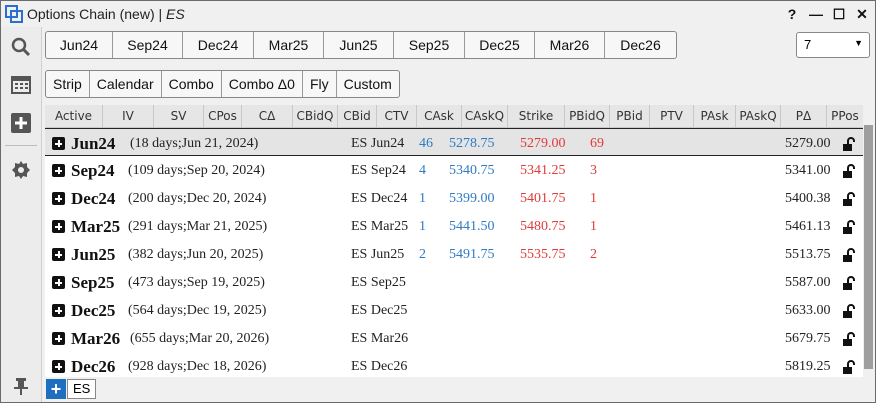  Describe the element at coordinates (808, 282) in the screenshot. I see `row-pdelta: 5587.00` at that location.